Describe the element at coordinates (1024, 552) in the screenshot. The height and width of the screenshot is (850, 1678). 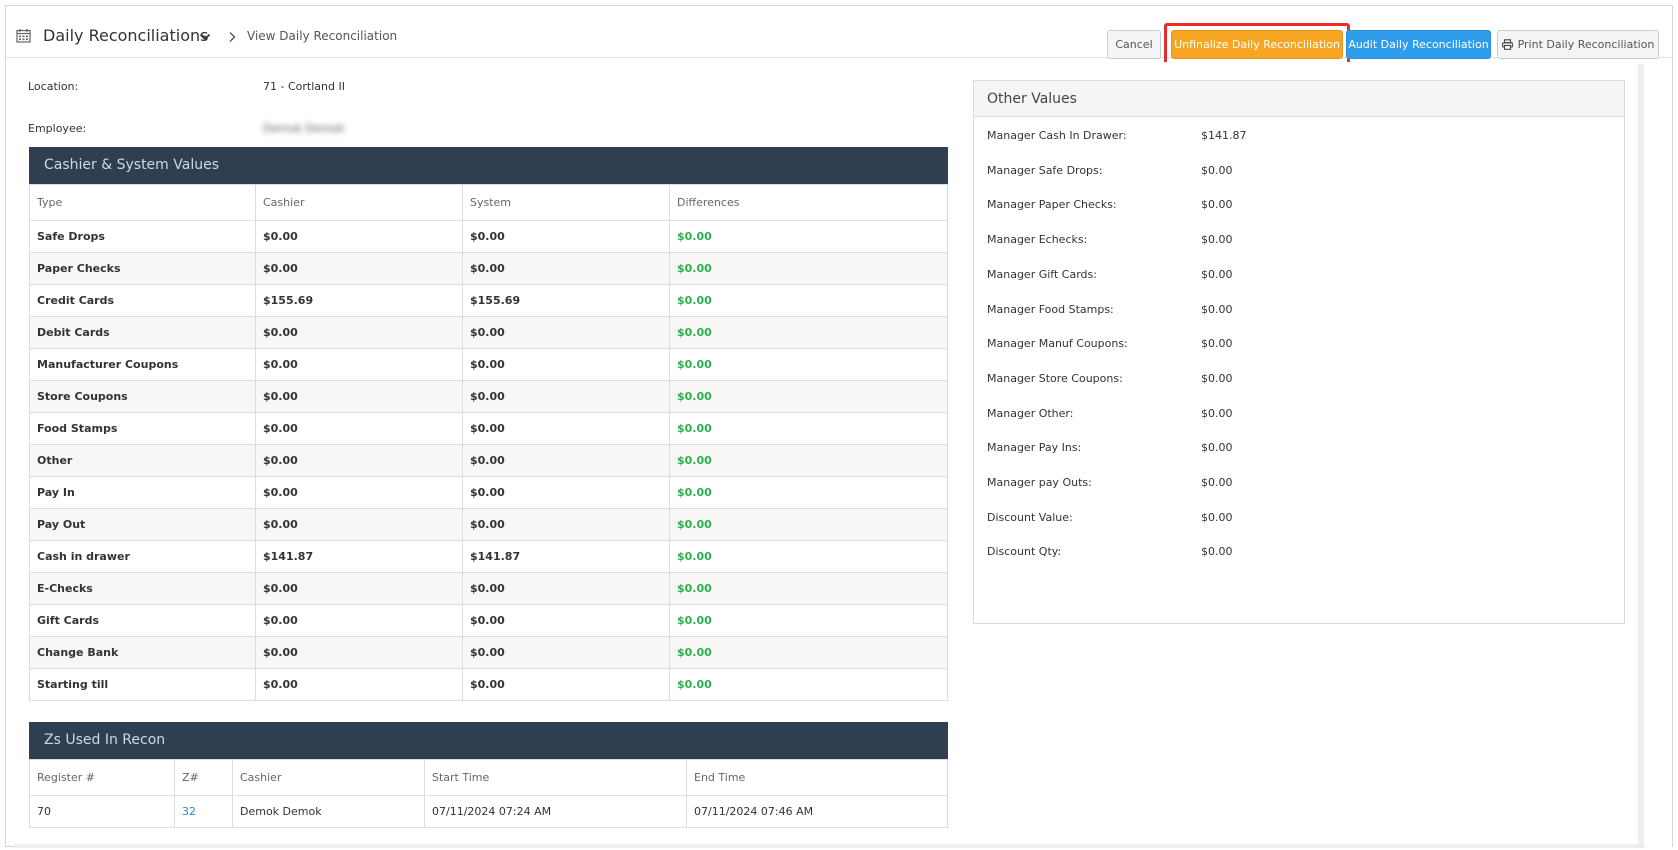
I see `other-value-label: Discount Qty:` at that location.